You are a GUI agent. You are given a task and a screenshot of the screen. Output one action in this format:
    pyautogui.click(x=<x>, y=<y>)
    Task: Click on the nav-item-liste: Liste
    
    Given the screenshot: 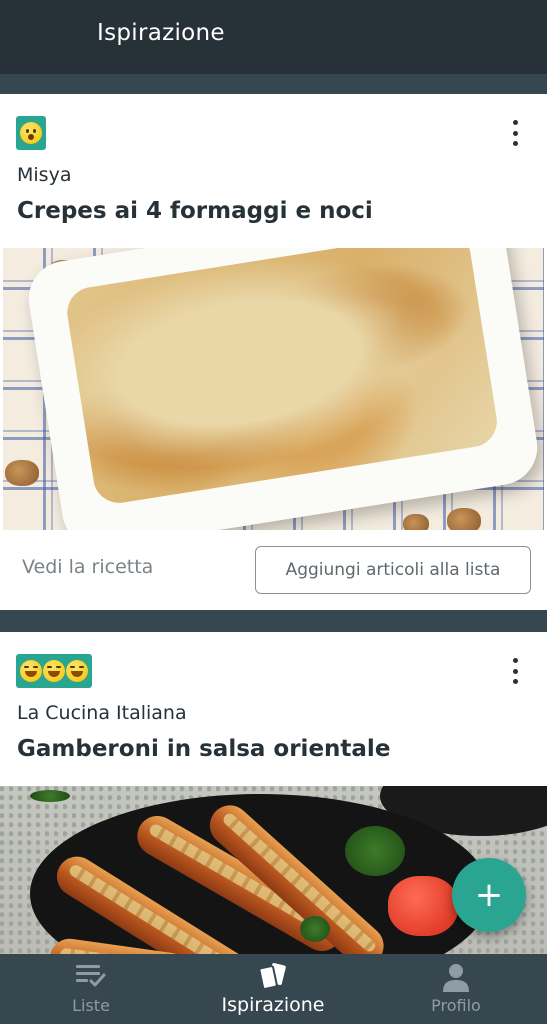 What is the action you would take?
    pyautogui.click(x=91, y=989)
    